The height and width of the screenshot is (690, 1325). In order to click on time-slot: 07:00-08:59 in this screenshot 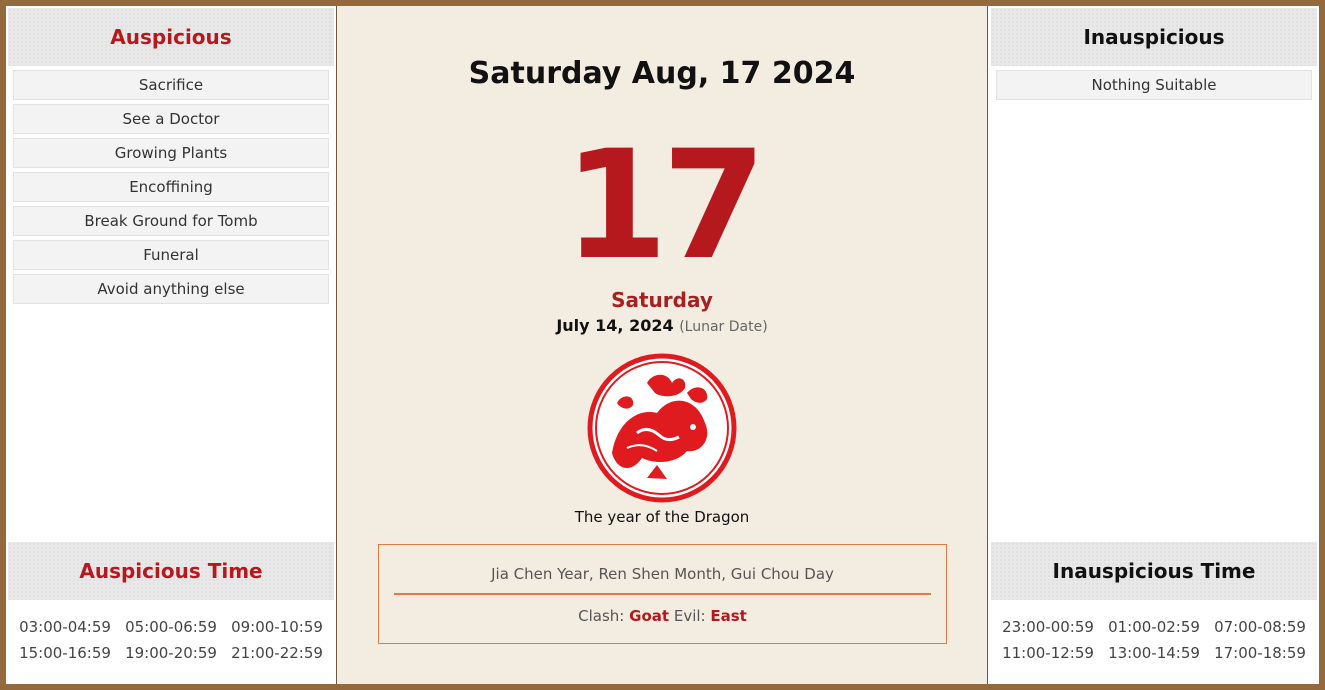, I will do `click(1260, 627)`.